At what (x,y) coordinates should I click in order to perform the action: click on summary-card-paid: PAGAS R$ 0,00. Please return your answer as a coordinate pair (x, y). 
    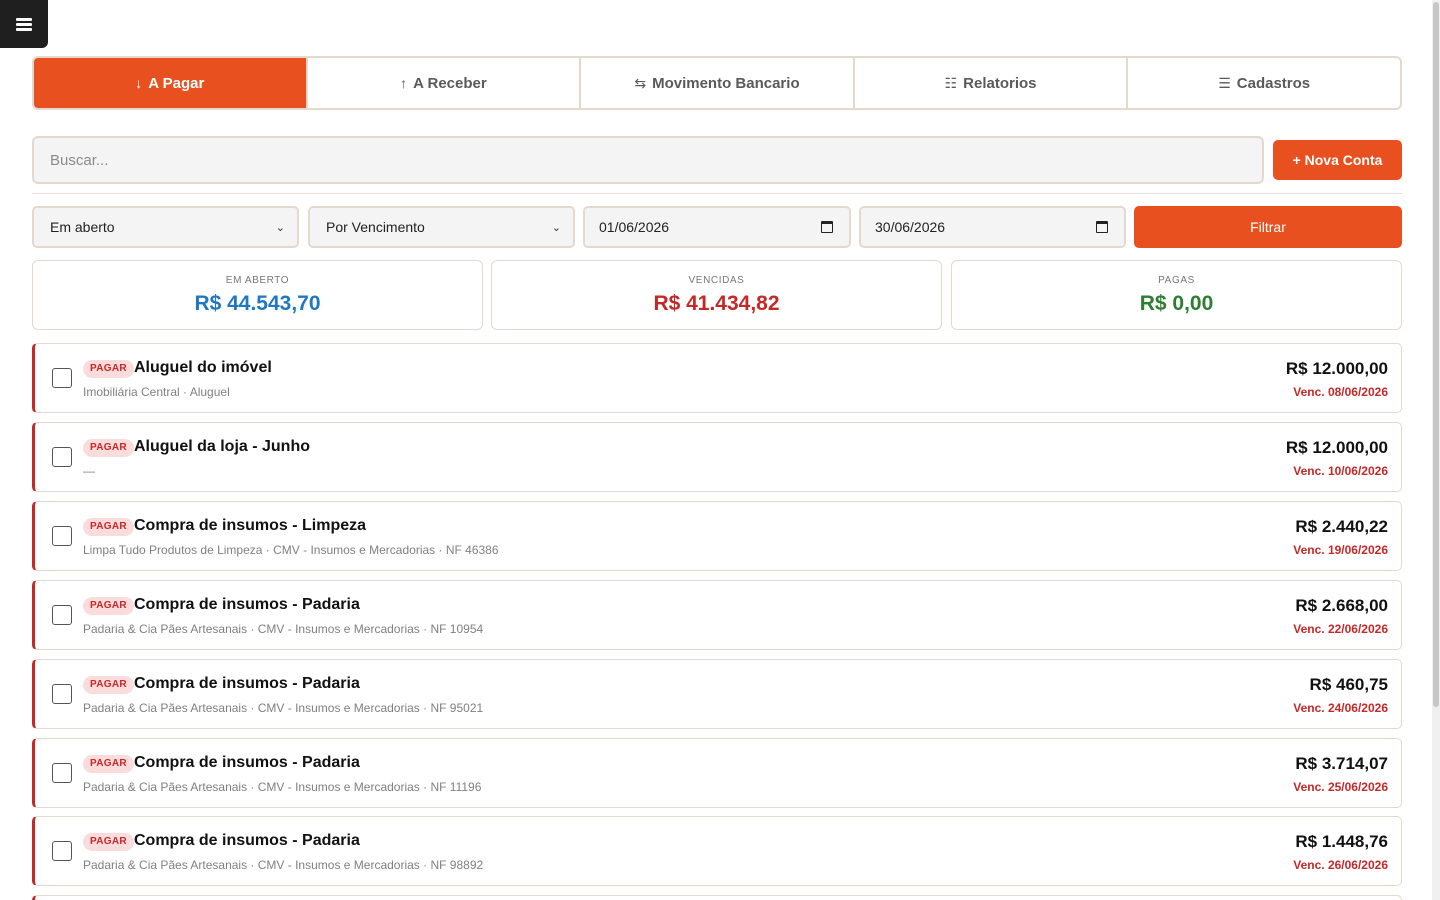
    Looking at the image, I should click on (1176, 295).